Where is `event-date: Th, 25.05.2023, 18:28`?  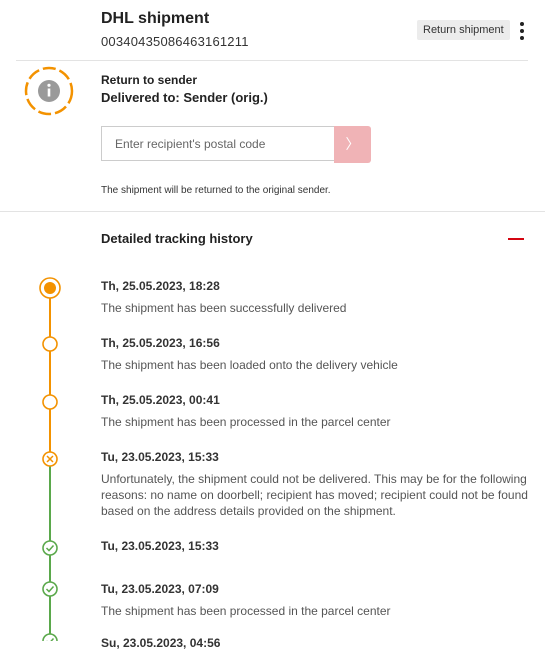
event-date: Th, 25.05.2023, 18:28 is located at coordinates (160, 286).